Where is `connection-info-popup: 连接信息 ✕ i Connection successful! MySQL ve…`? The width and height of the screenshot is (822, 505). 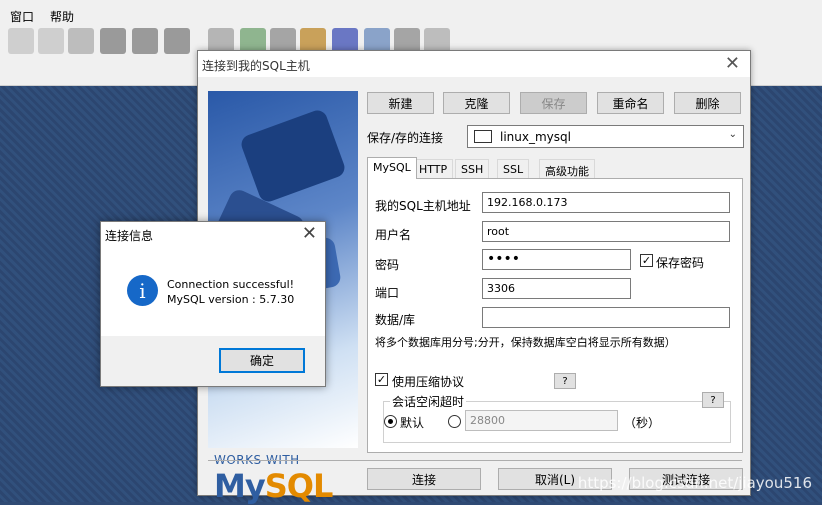 connection-info-popup: 连接信息 ✕ i Connection successful! MySQL ve… is located at coordinates (213, 304).